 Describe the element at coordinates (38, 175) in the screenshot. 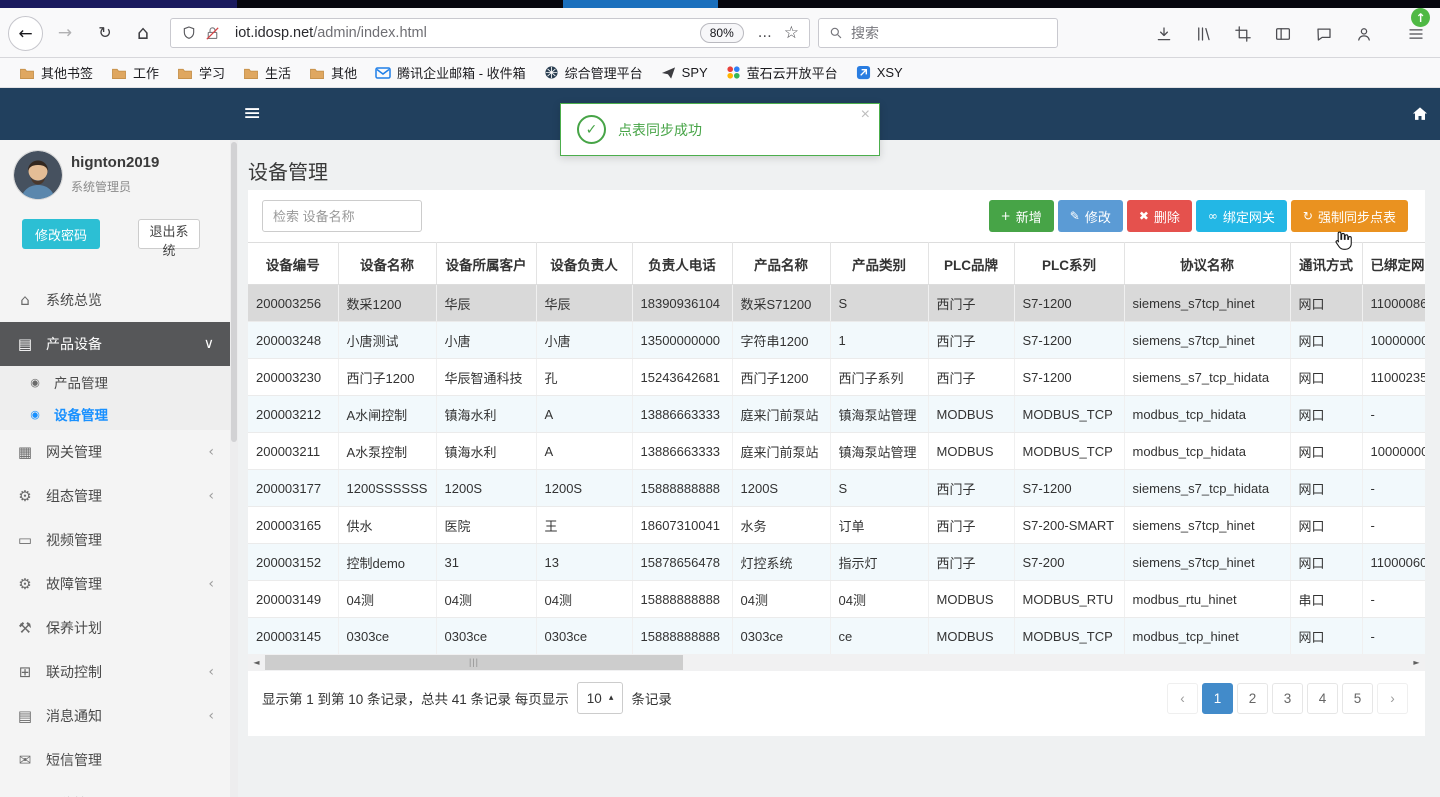

I see `avatar` at that location.